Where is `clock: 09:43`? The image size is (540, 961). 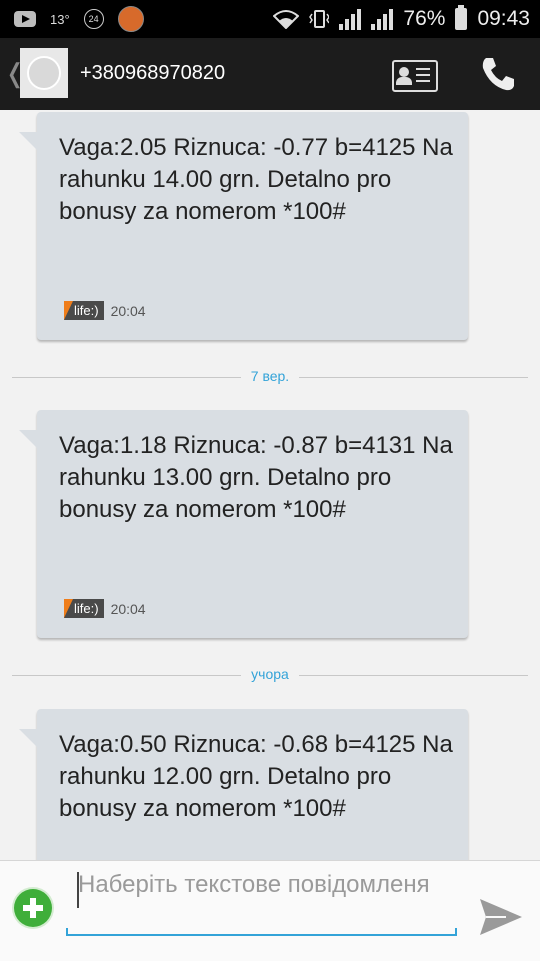 clock: 09:43 is located at coordinates (503, 18).